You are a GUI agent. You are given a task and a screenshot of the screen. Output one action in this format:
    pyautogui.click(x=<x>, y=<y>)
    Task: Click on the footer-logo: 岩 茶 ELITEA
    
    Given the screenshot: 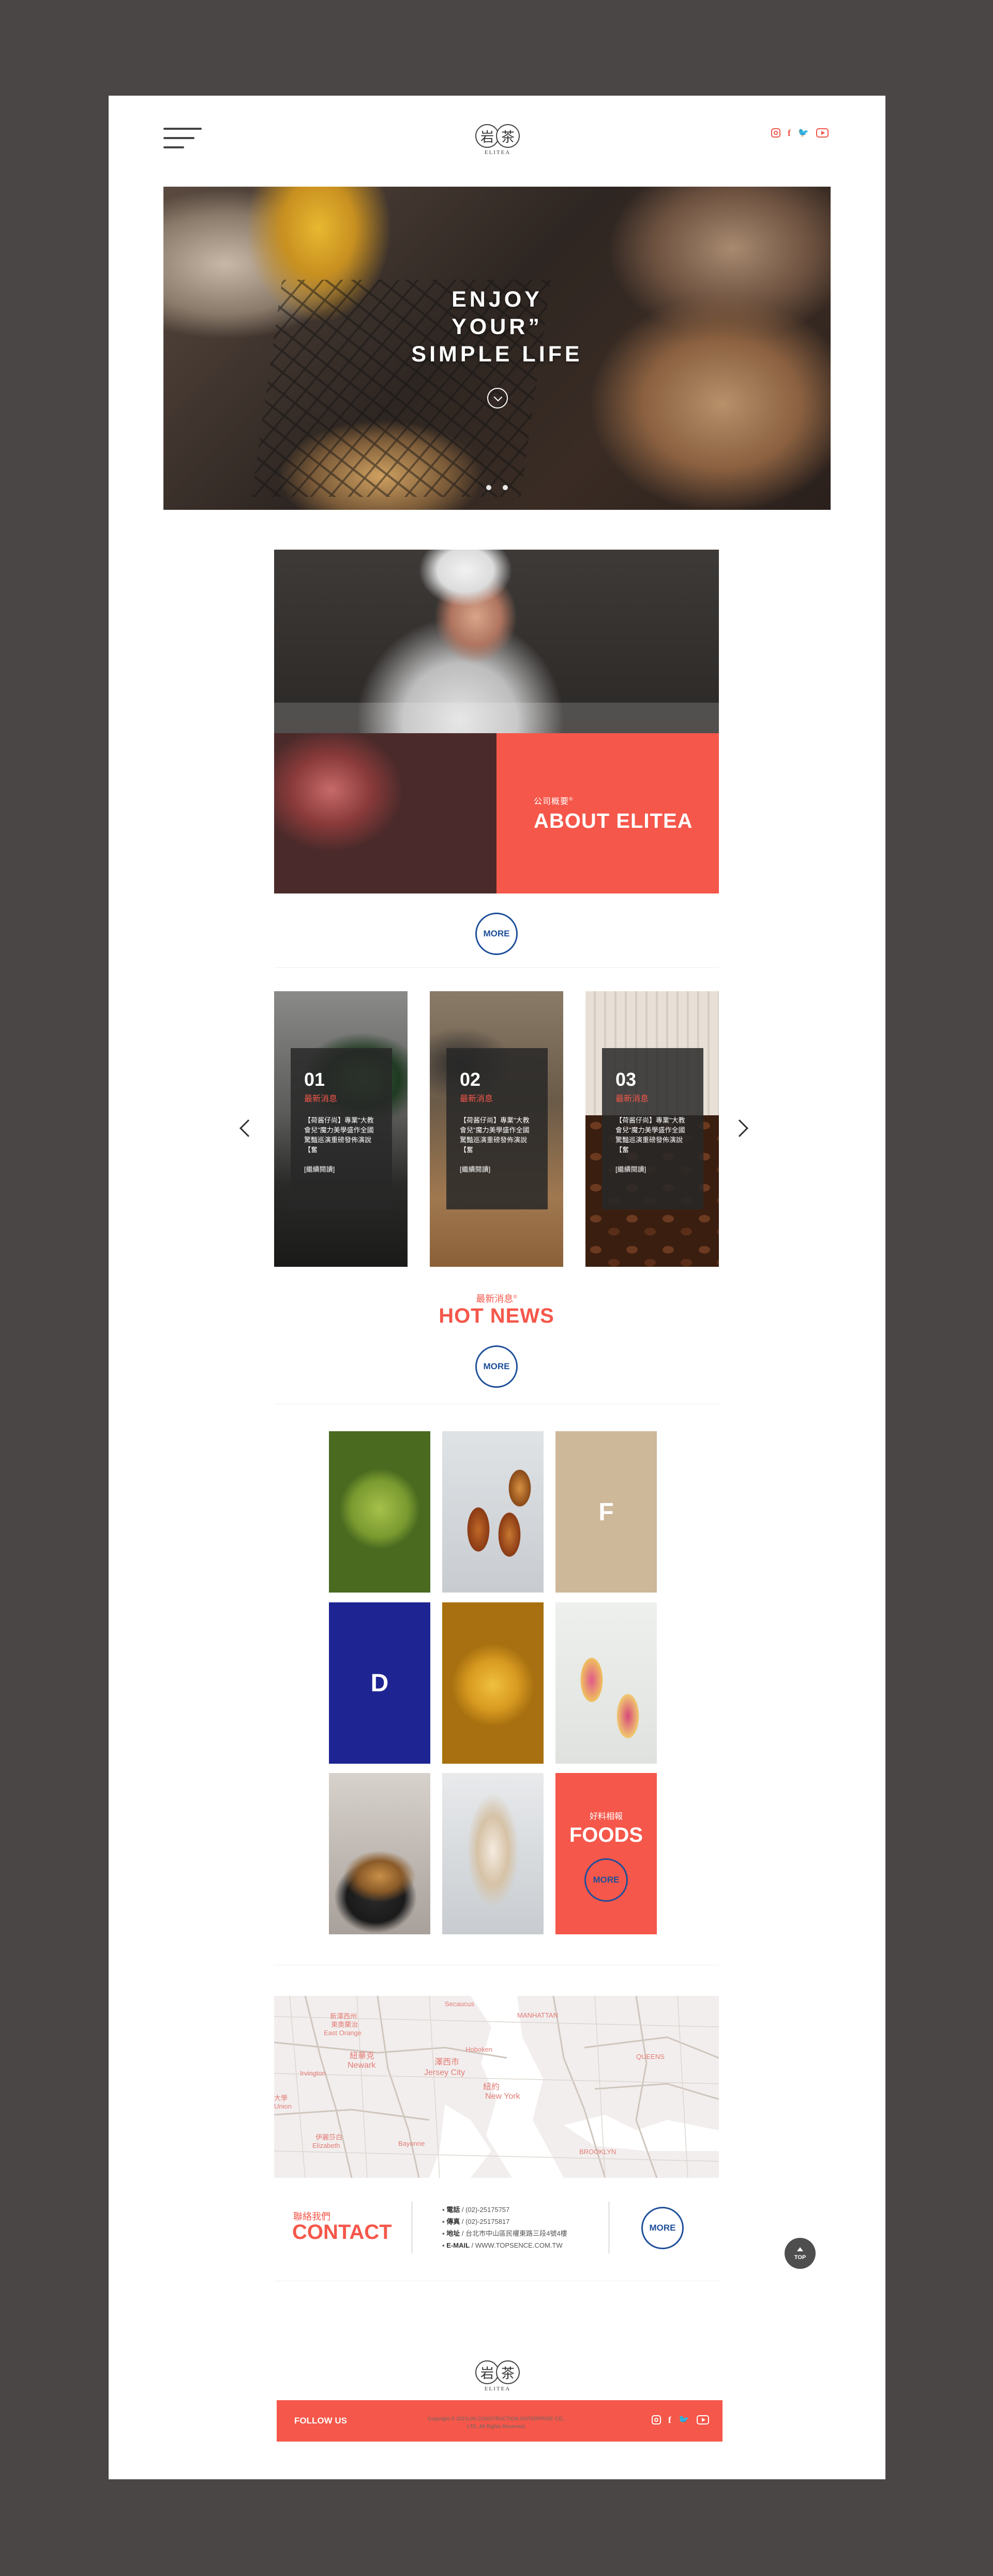 What is the action you would take?
    pyautogui.click(x=498, y=2382)
    